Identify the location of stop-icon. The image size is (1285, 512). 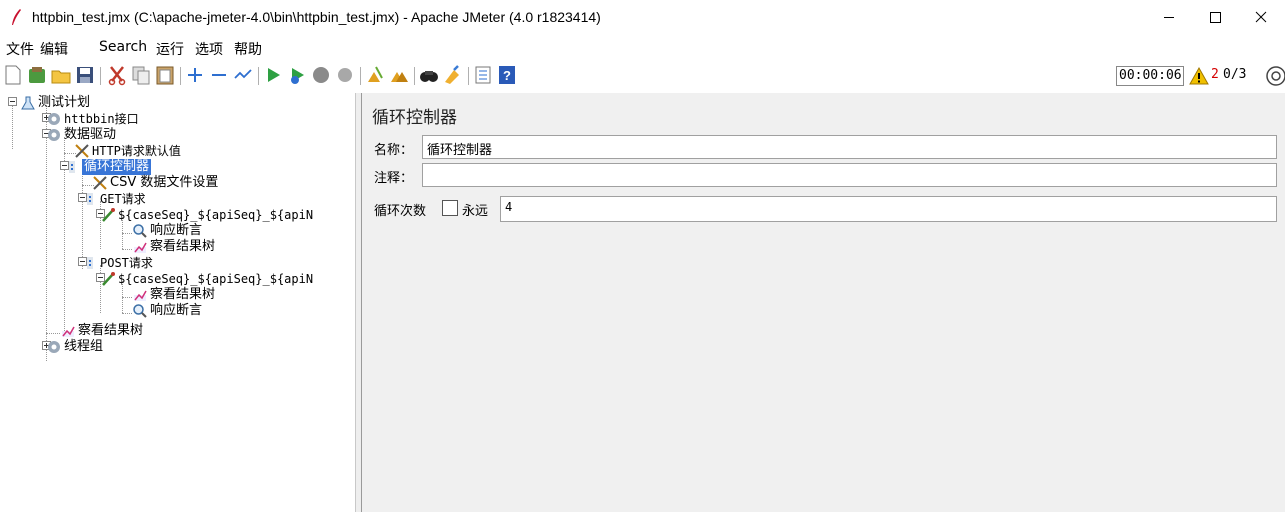
(321, 75).